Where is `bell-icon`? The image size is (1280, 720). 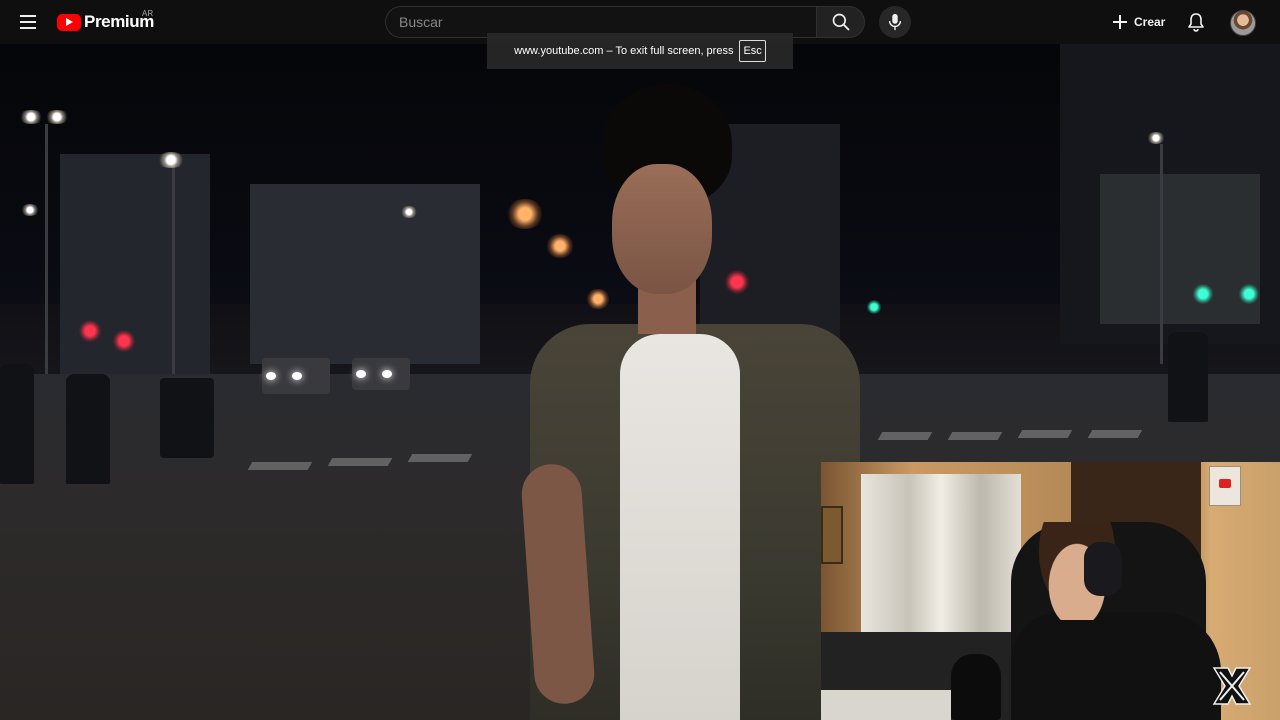
bell-icon is located at coordinates (1196, 22).